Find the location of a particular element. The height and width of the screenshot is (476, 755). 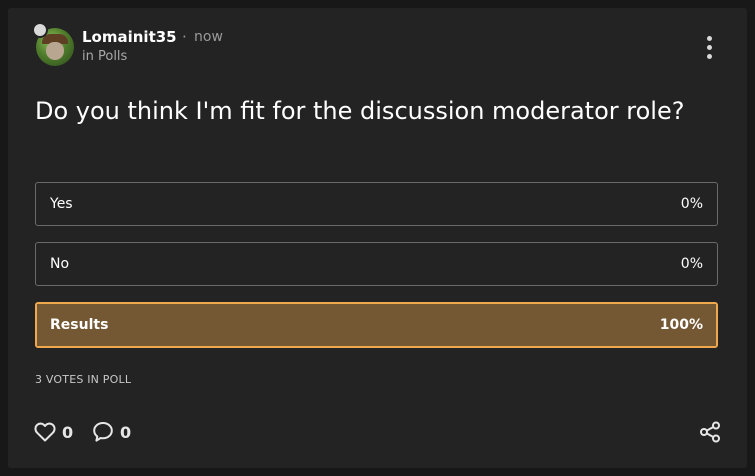

kebab-menu-icon is located at coordinates (709, 48).